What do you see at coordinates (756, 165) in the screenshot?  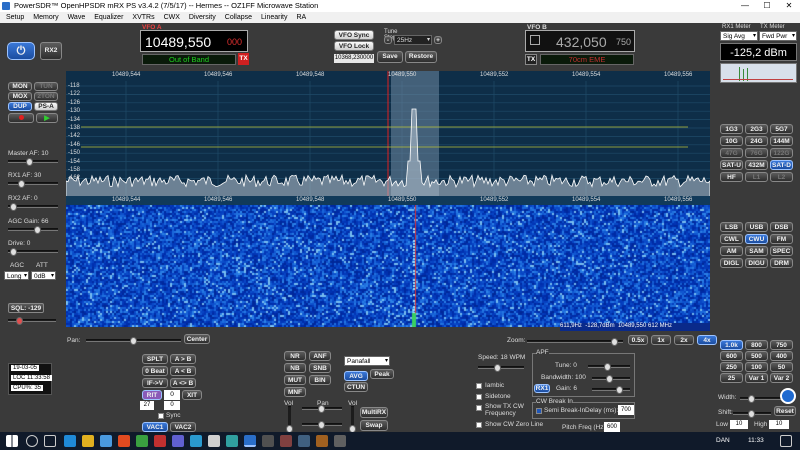 I see `band-button-432m: 432M` at bounding box center [756, 165].